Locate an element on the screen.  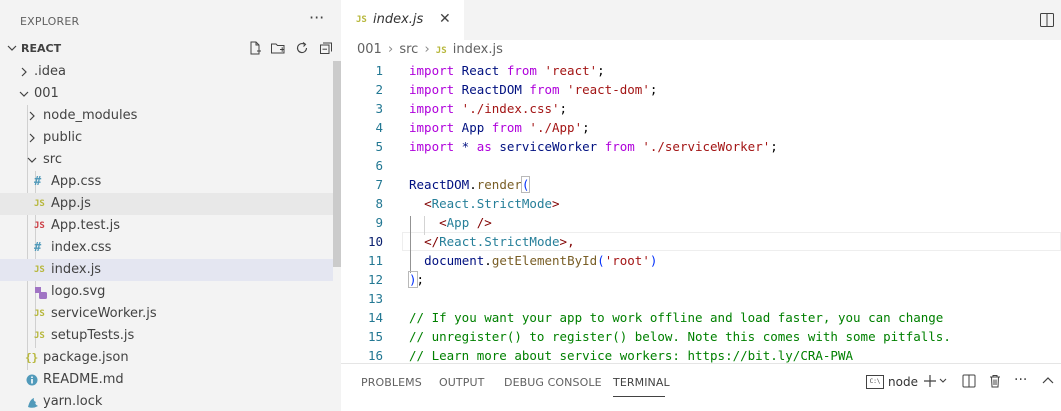
code-token: ) is located at coordinates (413, 279).